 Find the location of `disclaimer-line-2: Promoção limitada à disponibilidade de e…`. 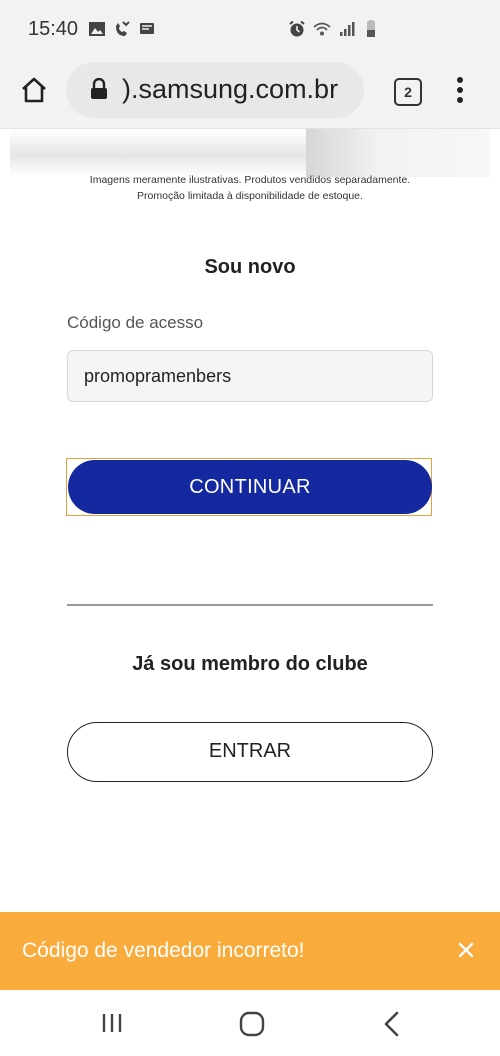

disclaimer-line-2: Promoção limitada à disponibilidade de e… is located at coordinates (250, 196).